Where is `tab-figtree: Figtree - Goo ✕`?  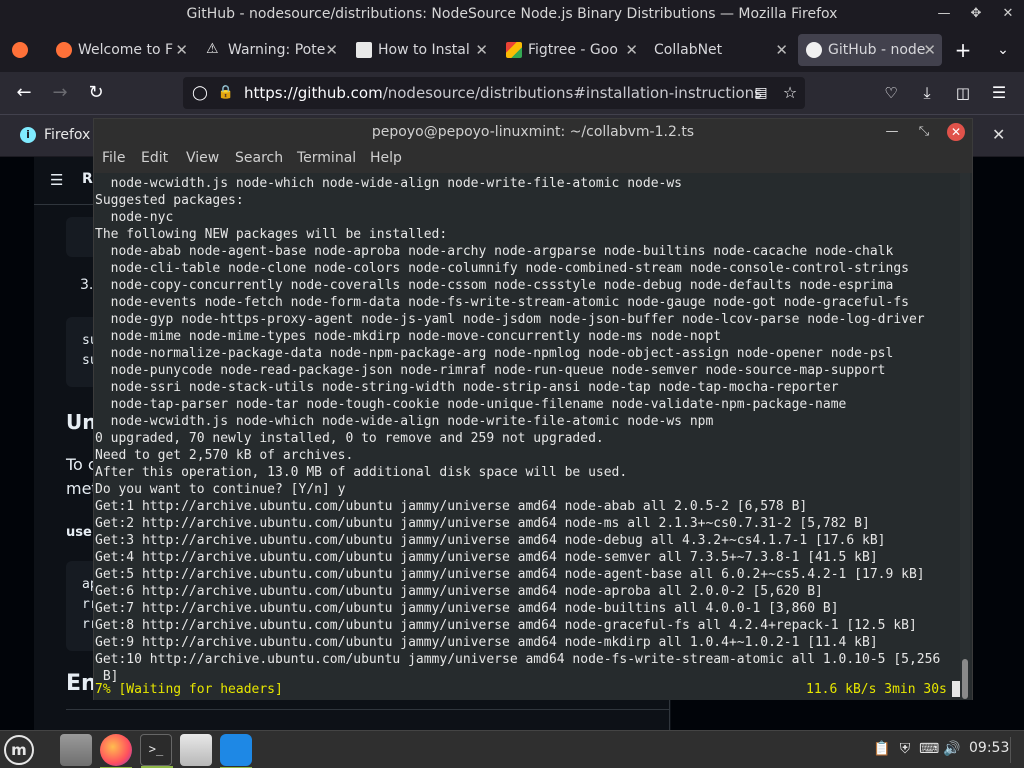 tab-figtree: Figtree - Goo ✕ is located at coordinates (571, 50).